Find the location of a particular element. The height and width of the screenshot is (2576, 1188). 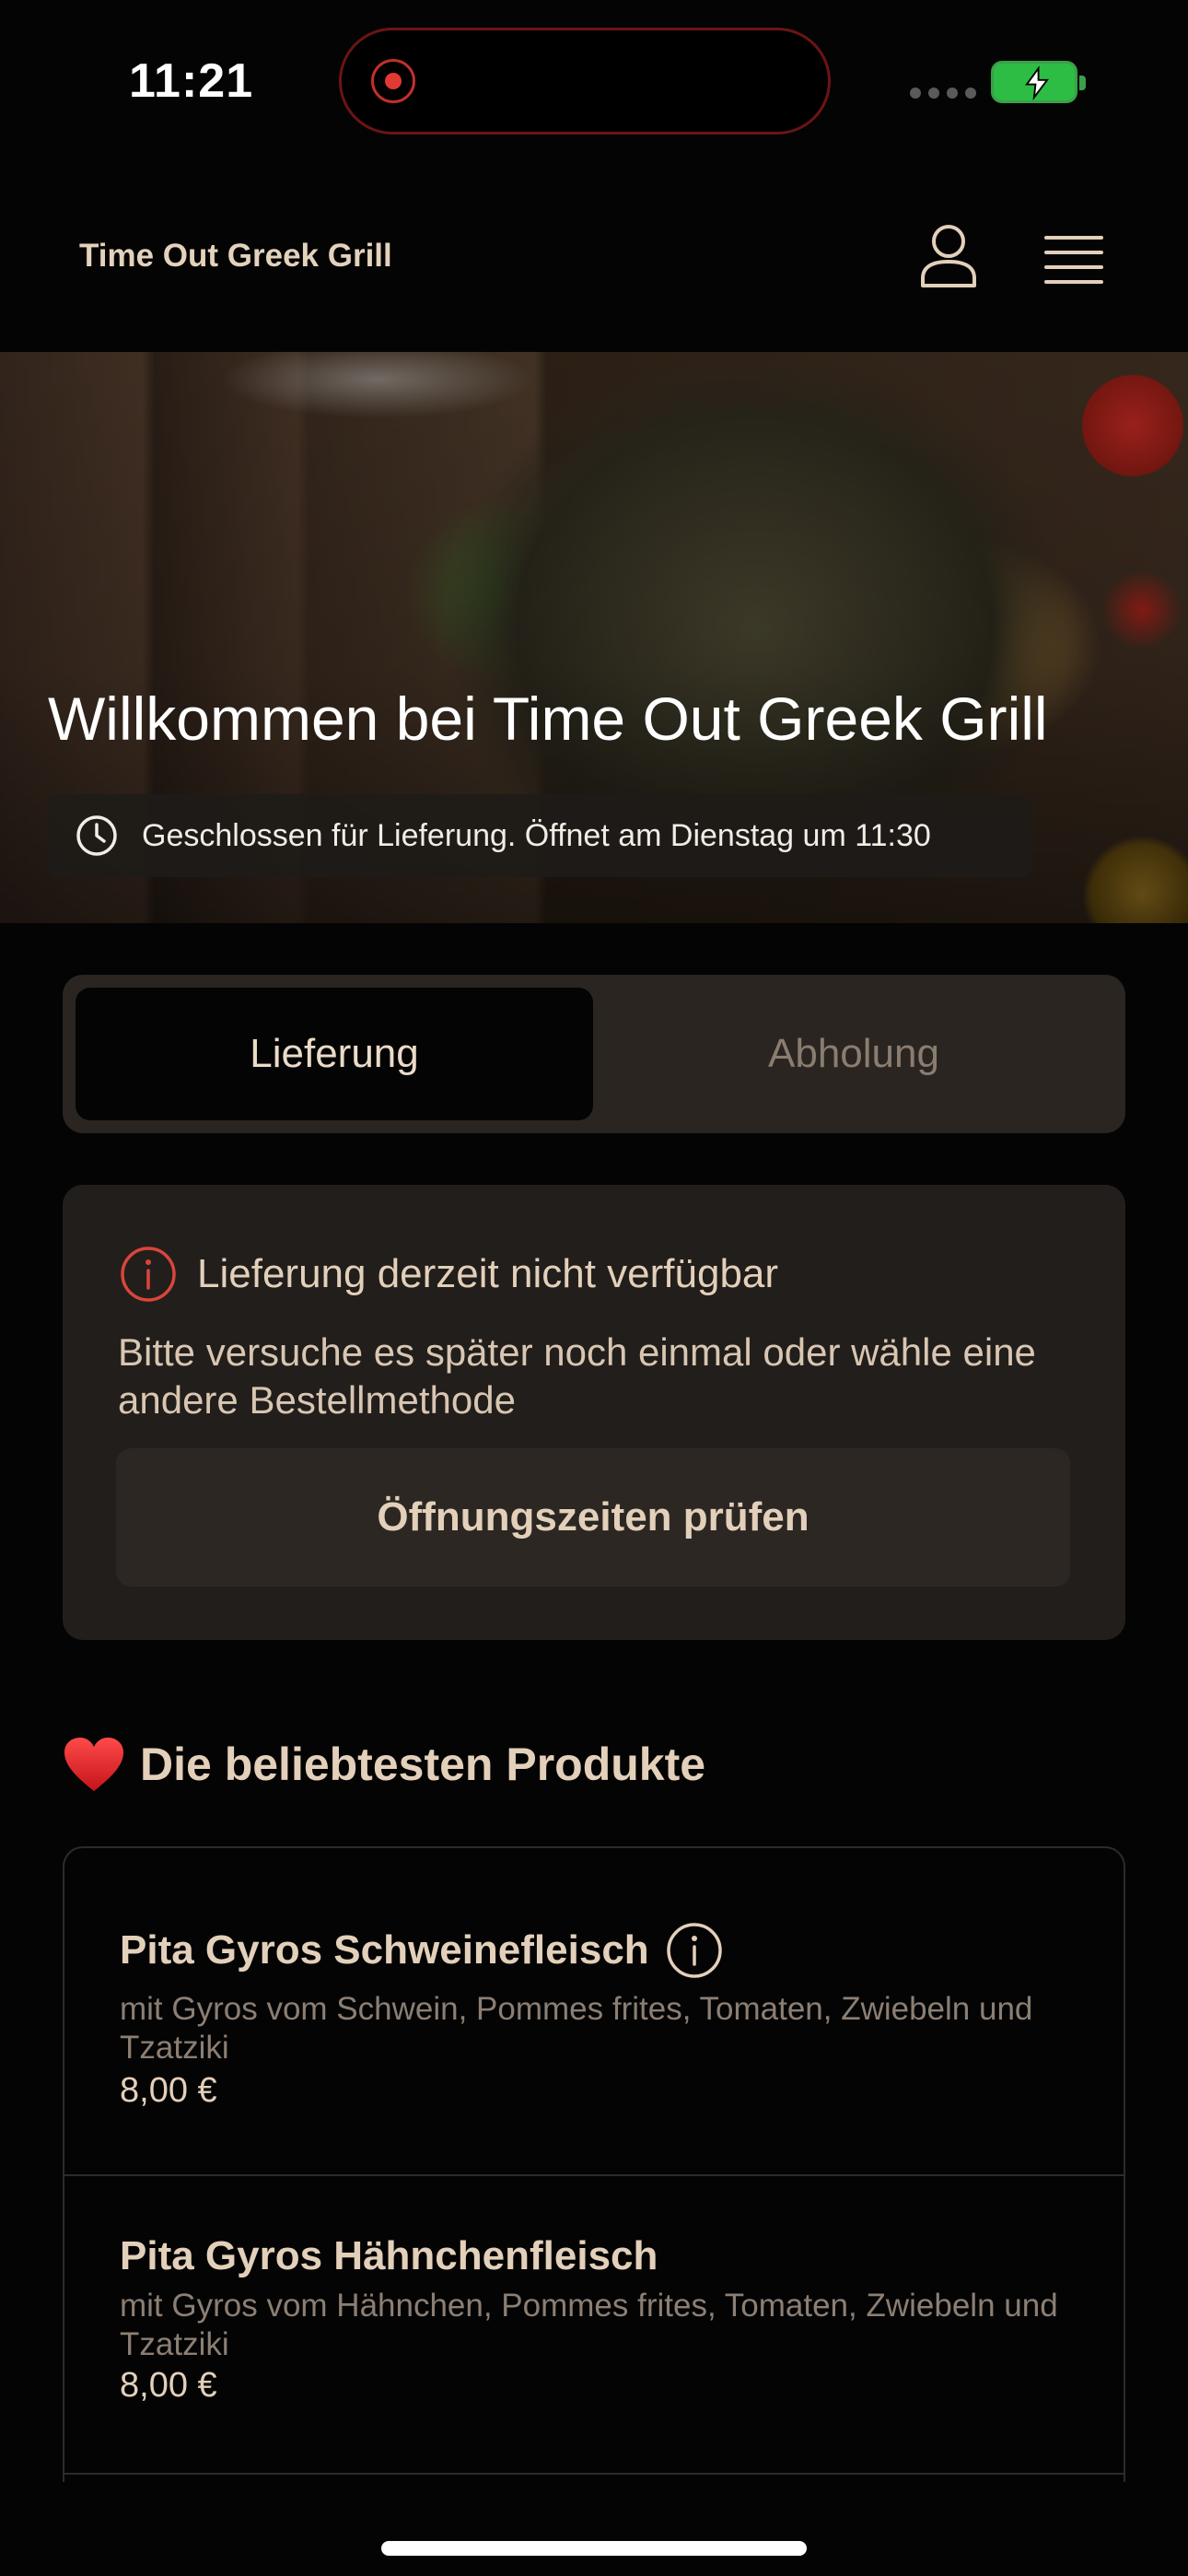

home-indicator is located at coordinates (594, 2548).